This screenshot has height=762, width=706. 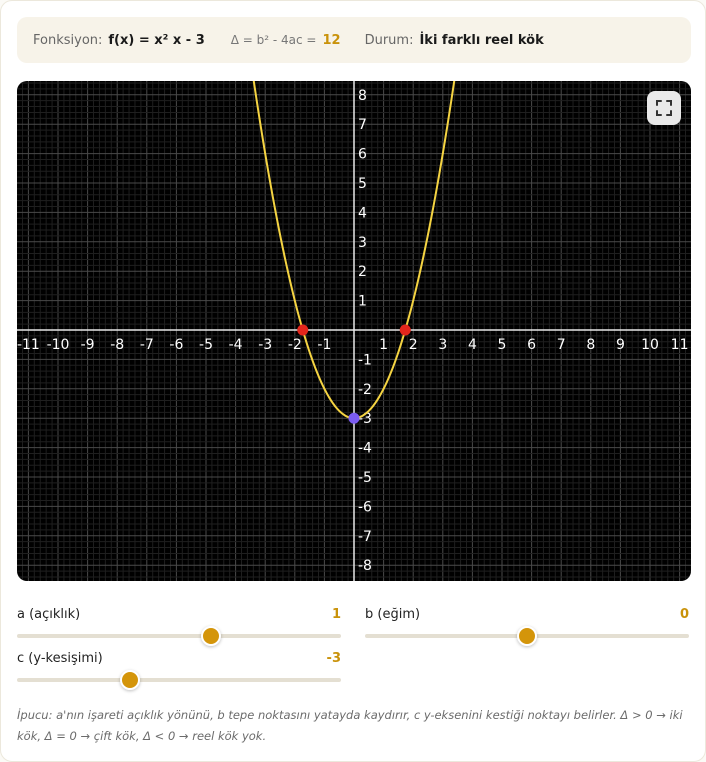 I want to click on slider-b-thumb, so click(x=527, y=636).